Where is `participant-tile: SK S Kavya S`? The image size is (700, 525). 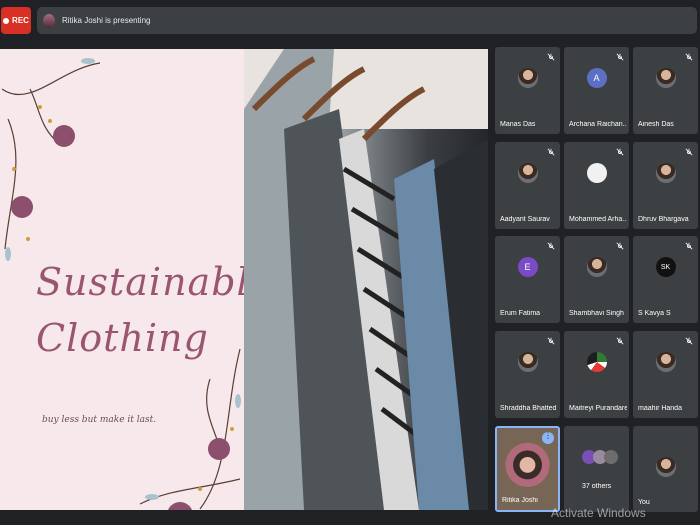 participant-tile: SK S Kavya S is located at coordinates (665, 279).